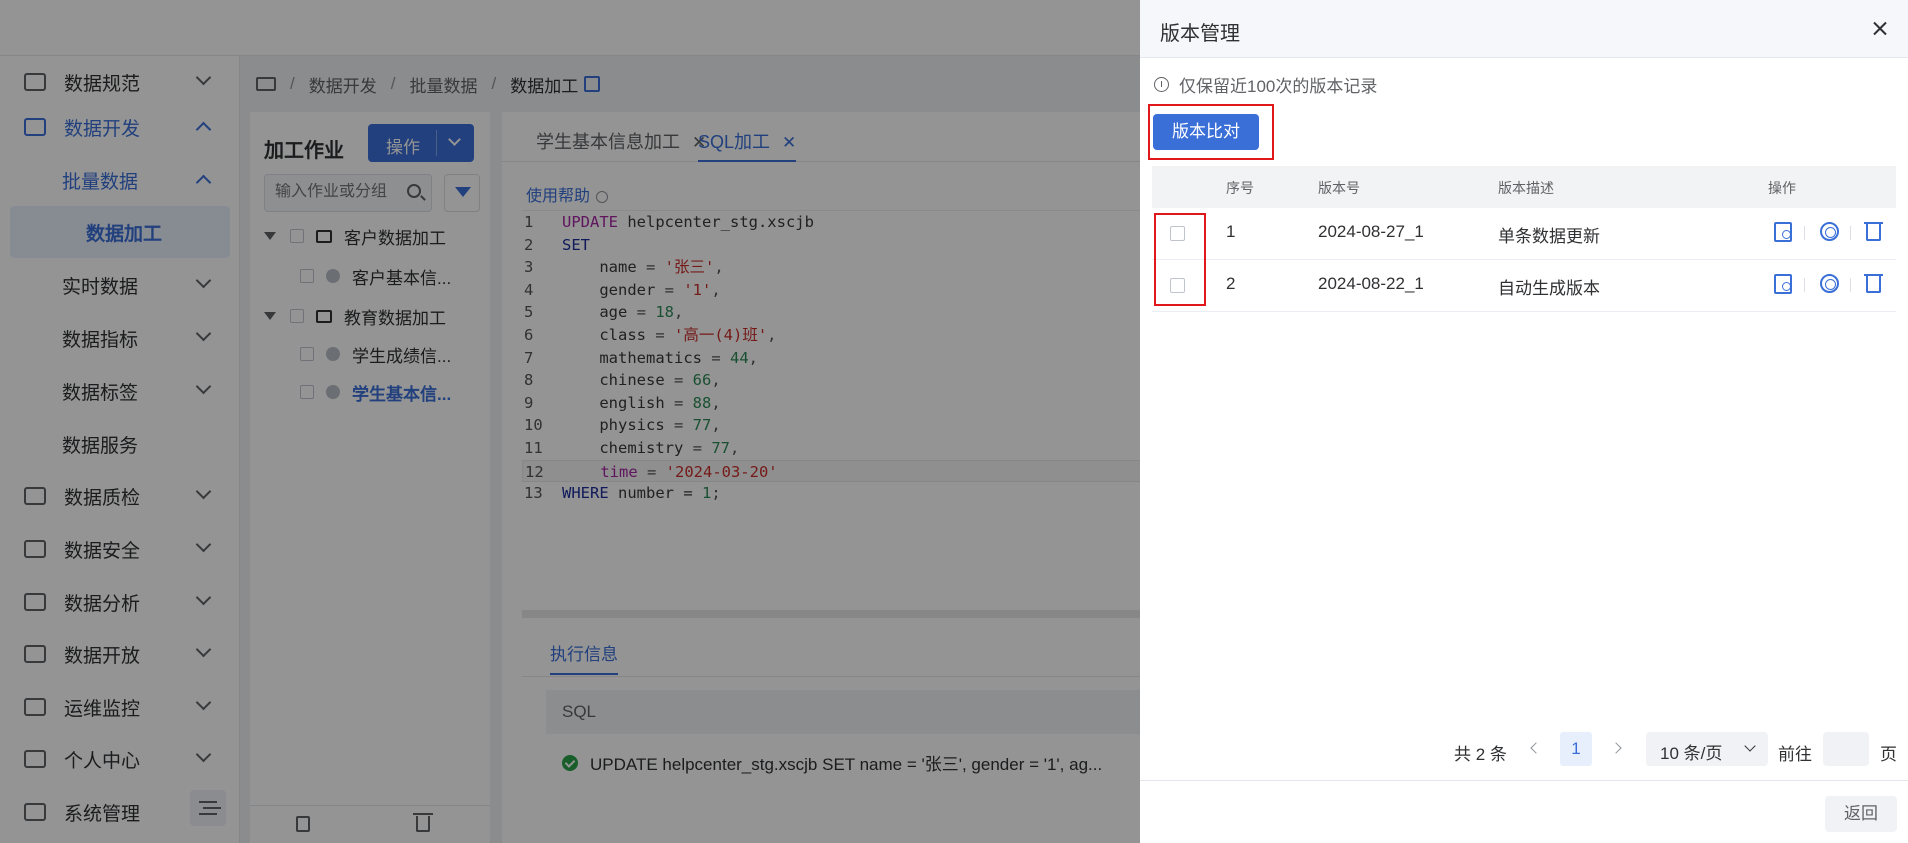 The width and height of the screenshot is (1908, 843). I want to click on cell-seq: 1, so click(1231, 231).